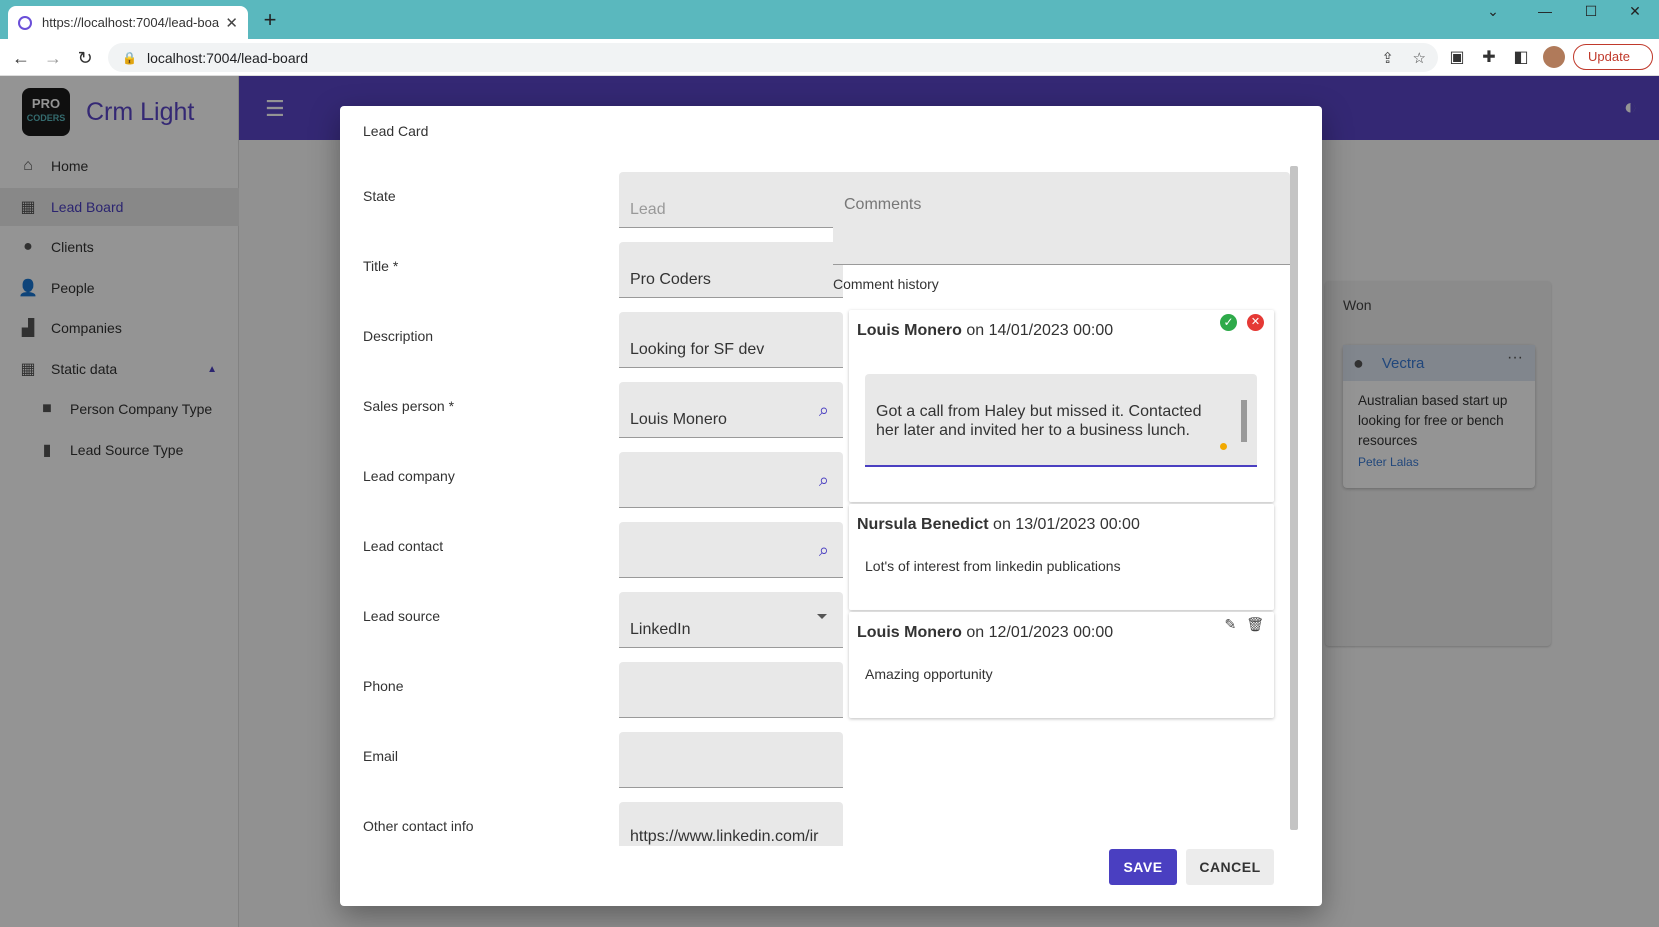 This screenshot has width=1659, height=927. Describe the element at coordinates (383, 686) in the screenshot. I see `field-label: Phone` at that location.